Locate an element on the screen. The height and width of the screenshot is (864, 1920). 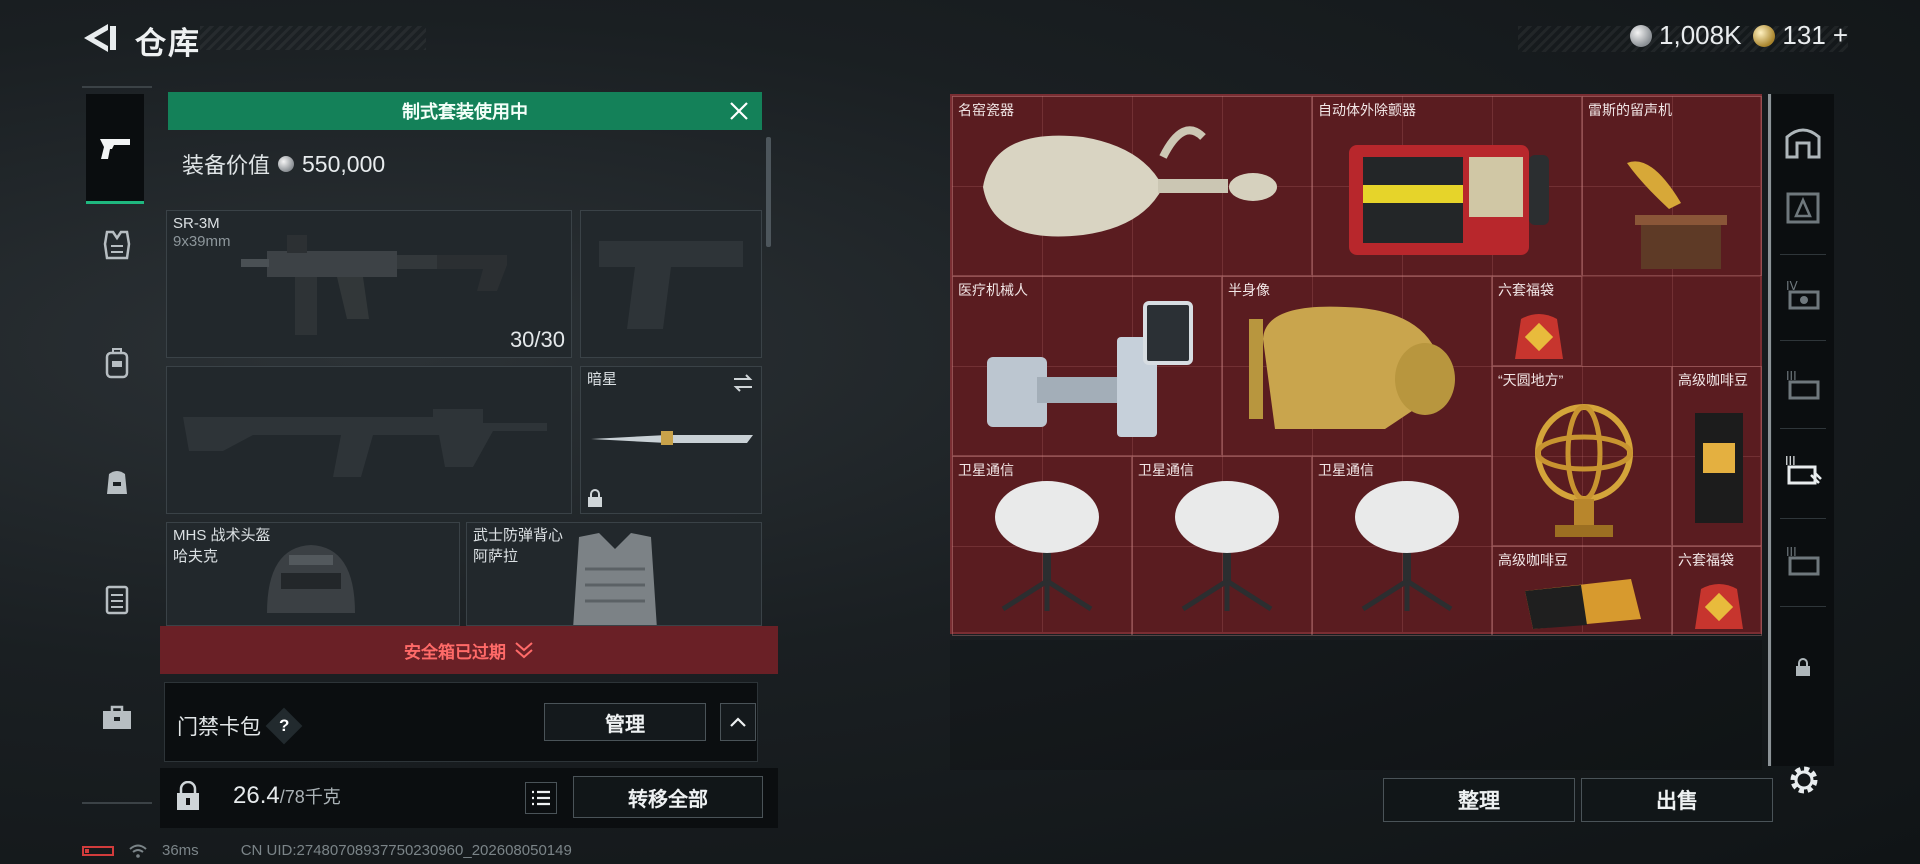
nav-gear is located at coordinates (117, 245).